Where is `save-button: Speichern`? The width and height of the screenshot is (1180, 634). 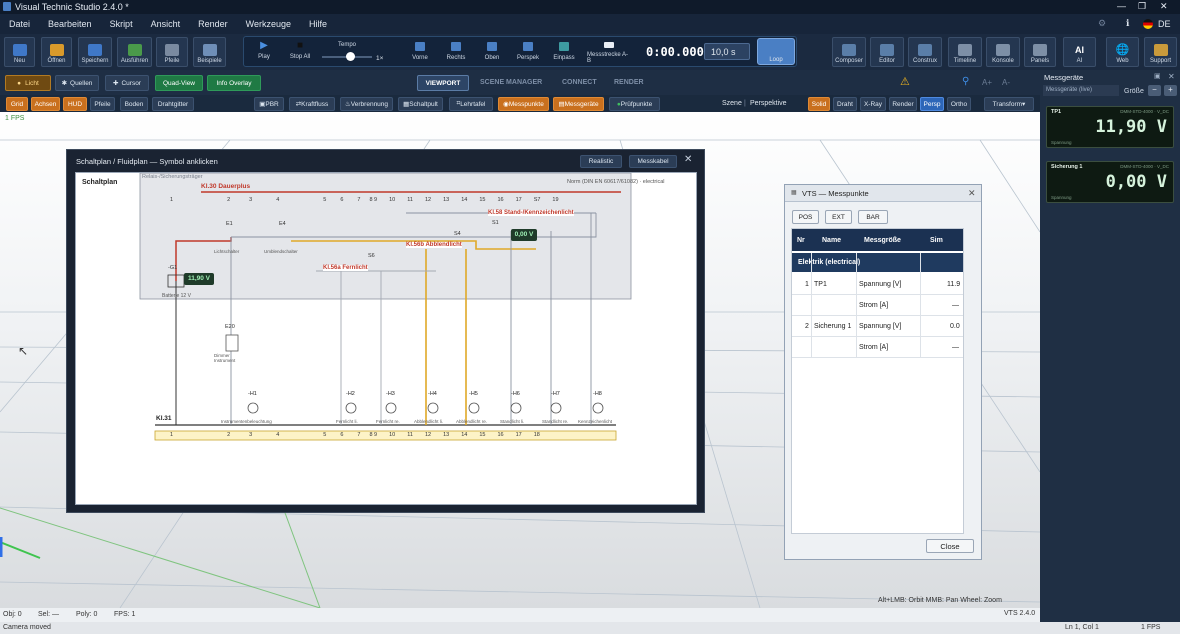
save-button: Speichern is located at coordinates (95, 52).